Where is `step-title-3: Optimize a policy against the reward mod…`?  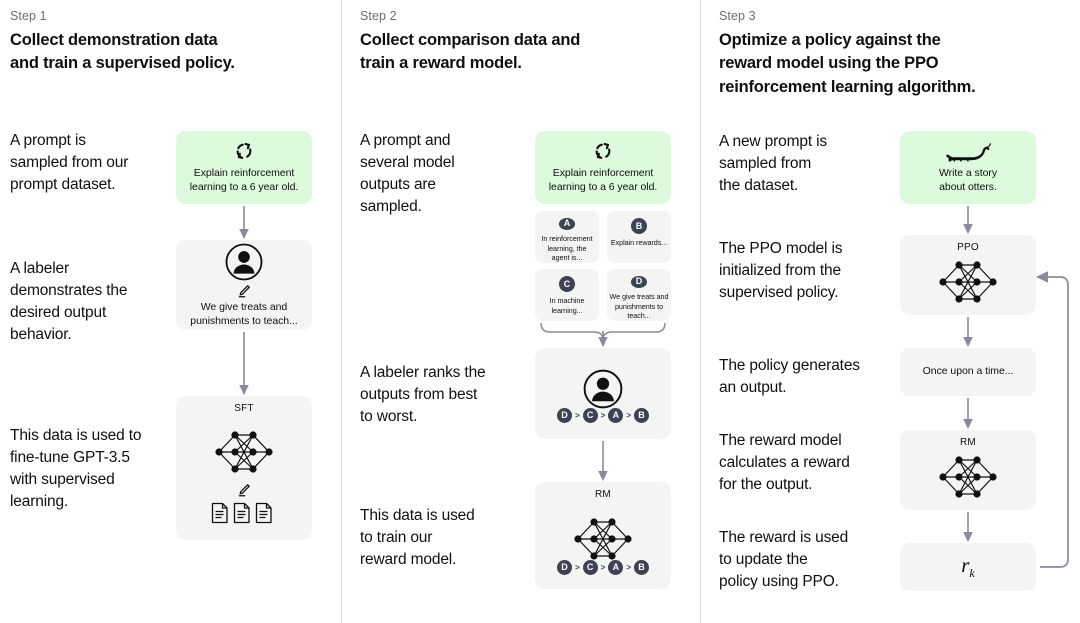
step-title-3: Optimize a policy against the reward mod… is located at coordinates (847, 63).